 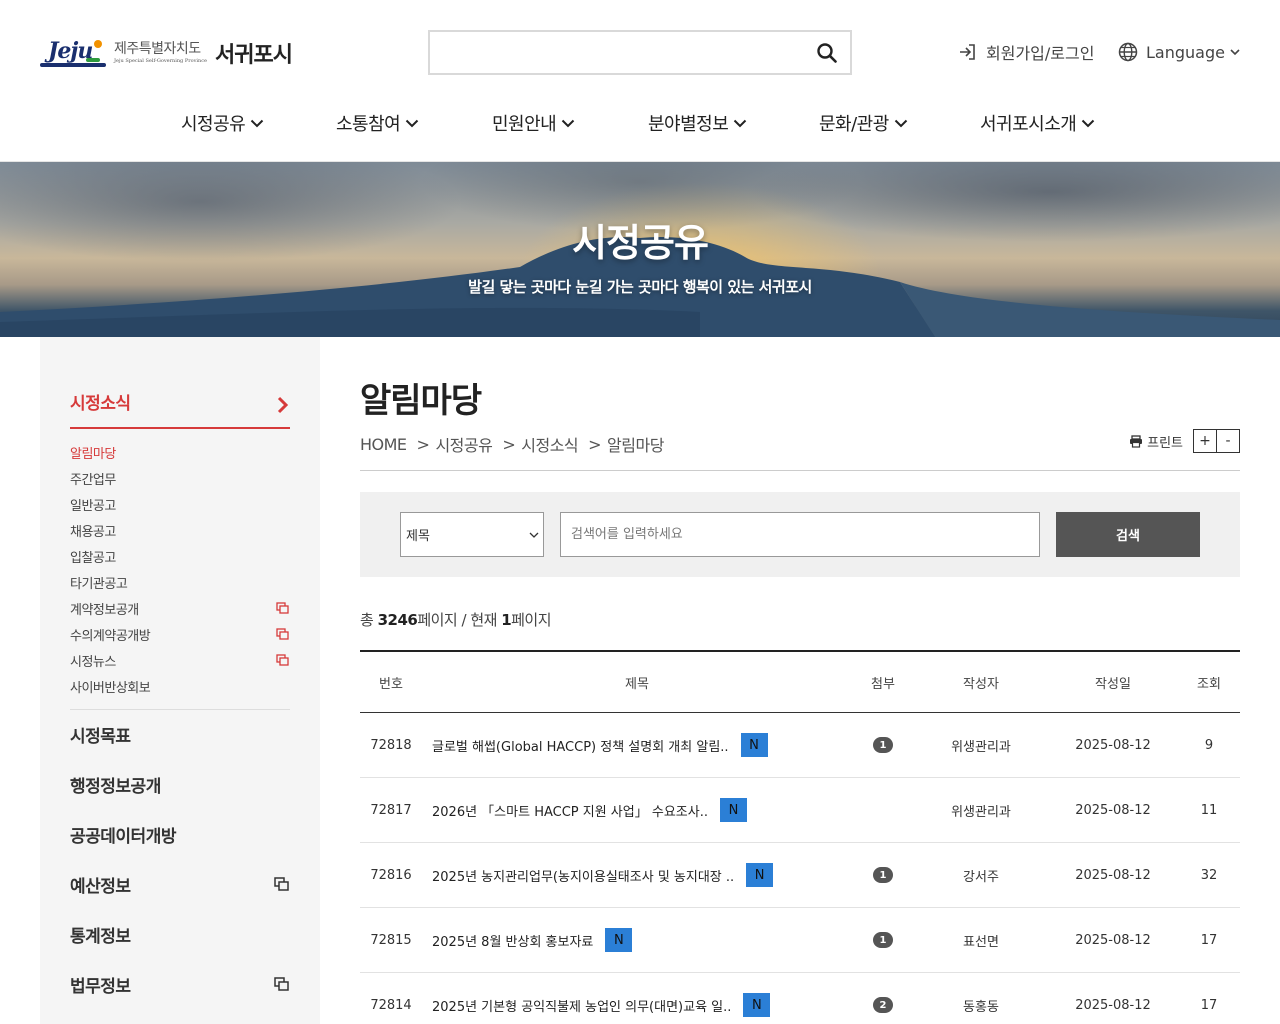 I want to click on gnb-item-city-intro: 서귀포시소개, so click(x=1038, y=123).